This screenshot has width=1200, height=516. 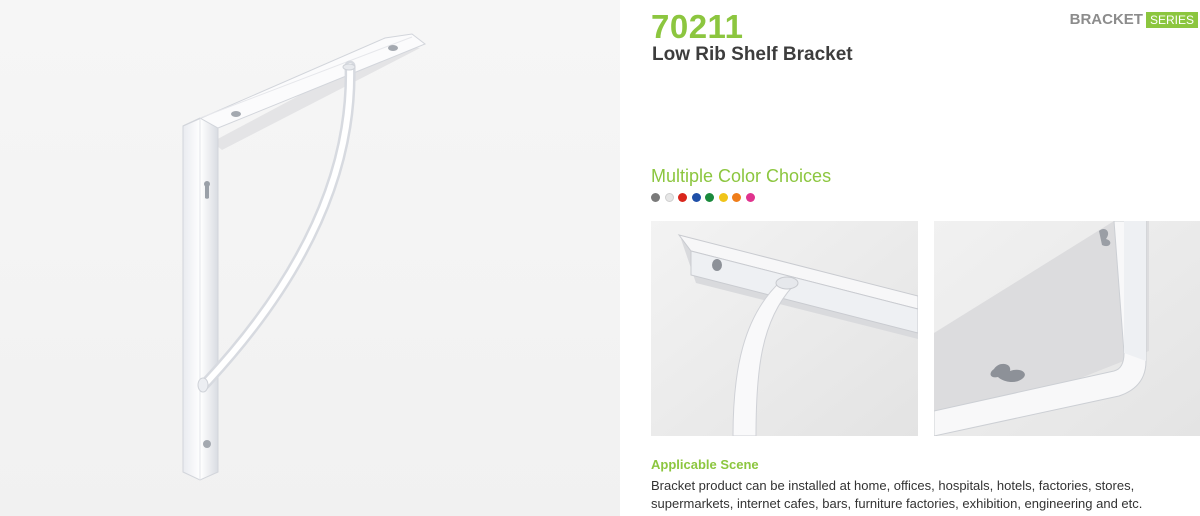 What do you see at coordinates (752, 54) in the screenshot?
I see `product-name: Low Rib Shelf Bracket` at bounding box center [752, 54].